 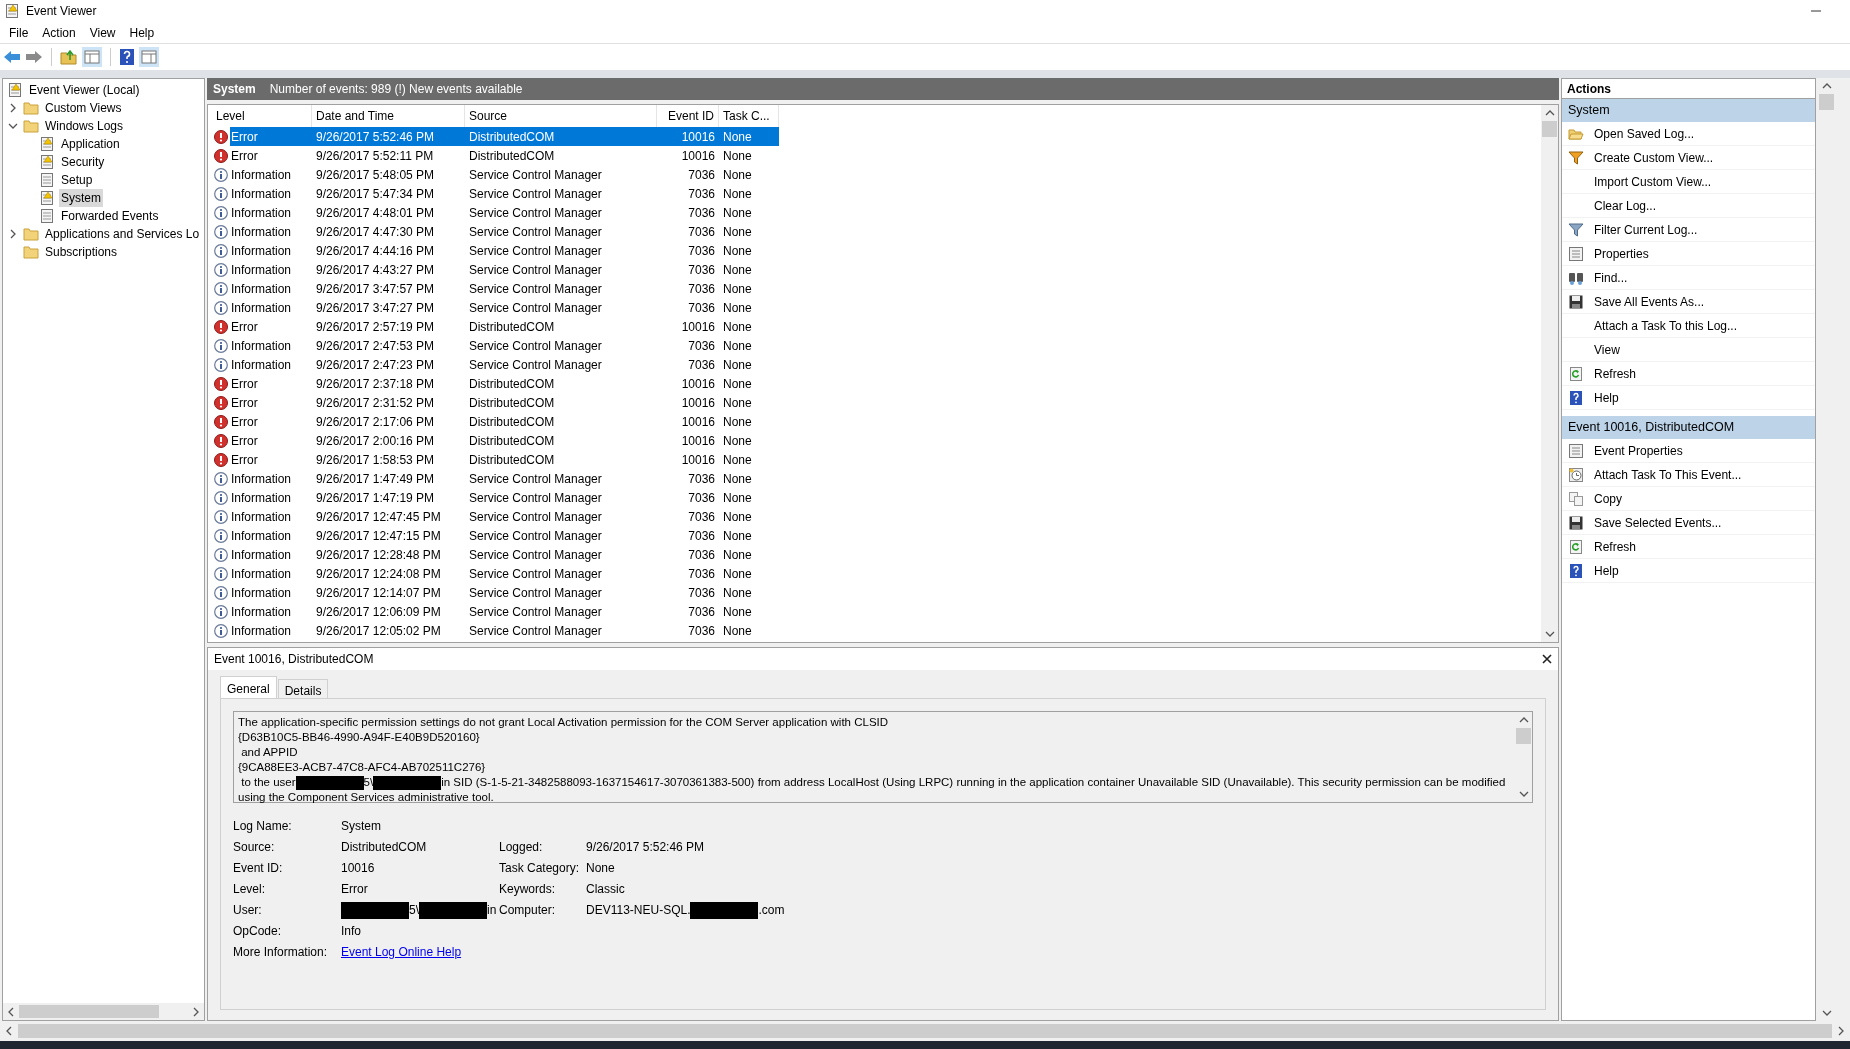 What do you see at coordinates (504, 326) in the screenshot?
I see `event-row: Error 9/26/2017 2:57:19 PM DistributedCOM 10016 None` at bounding box center [504, 326].